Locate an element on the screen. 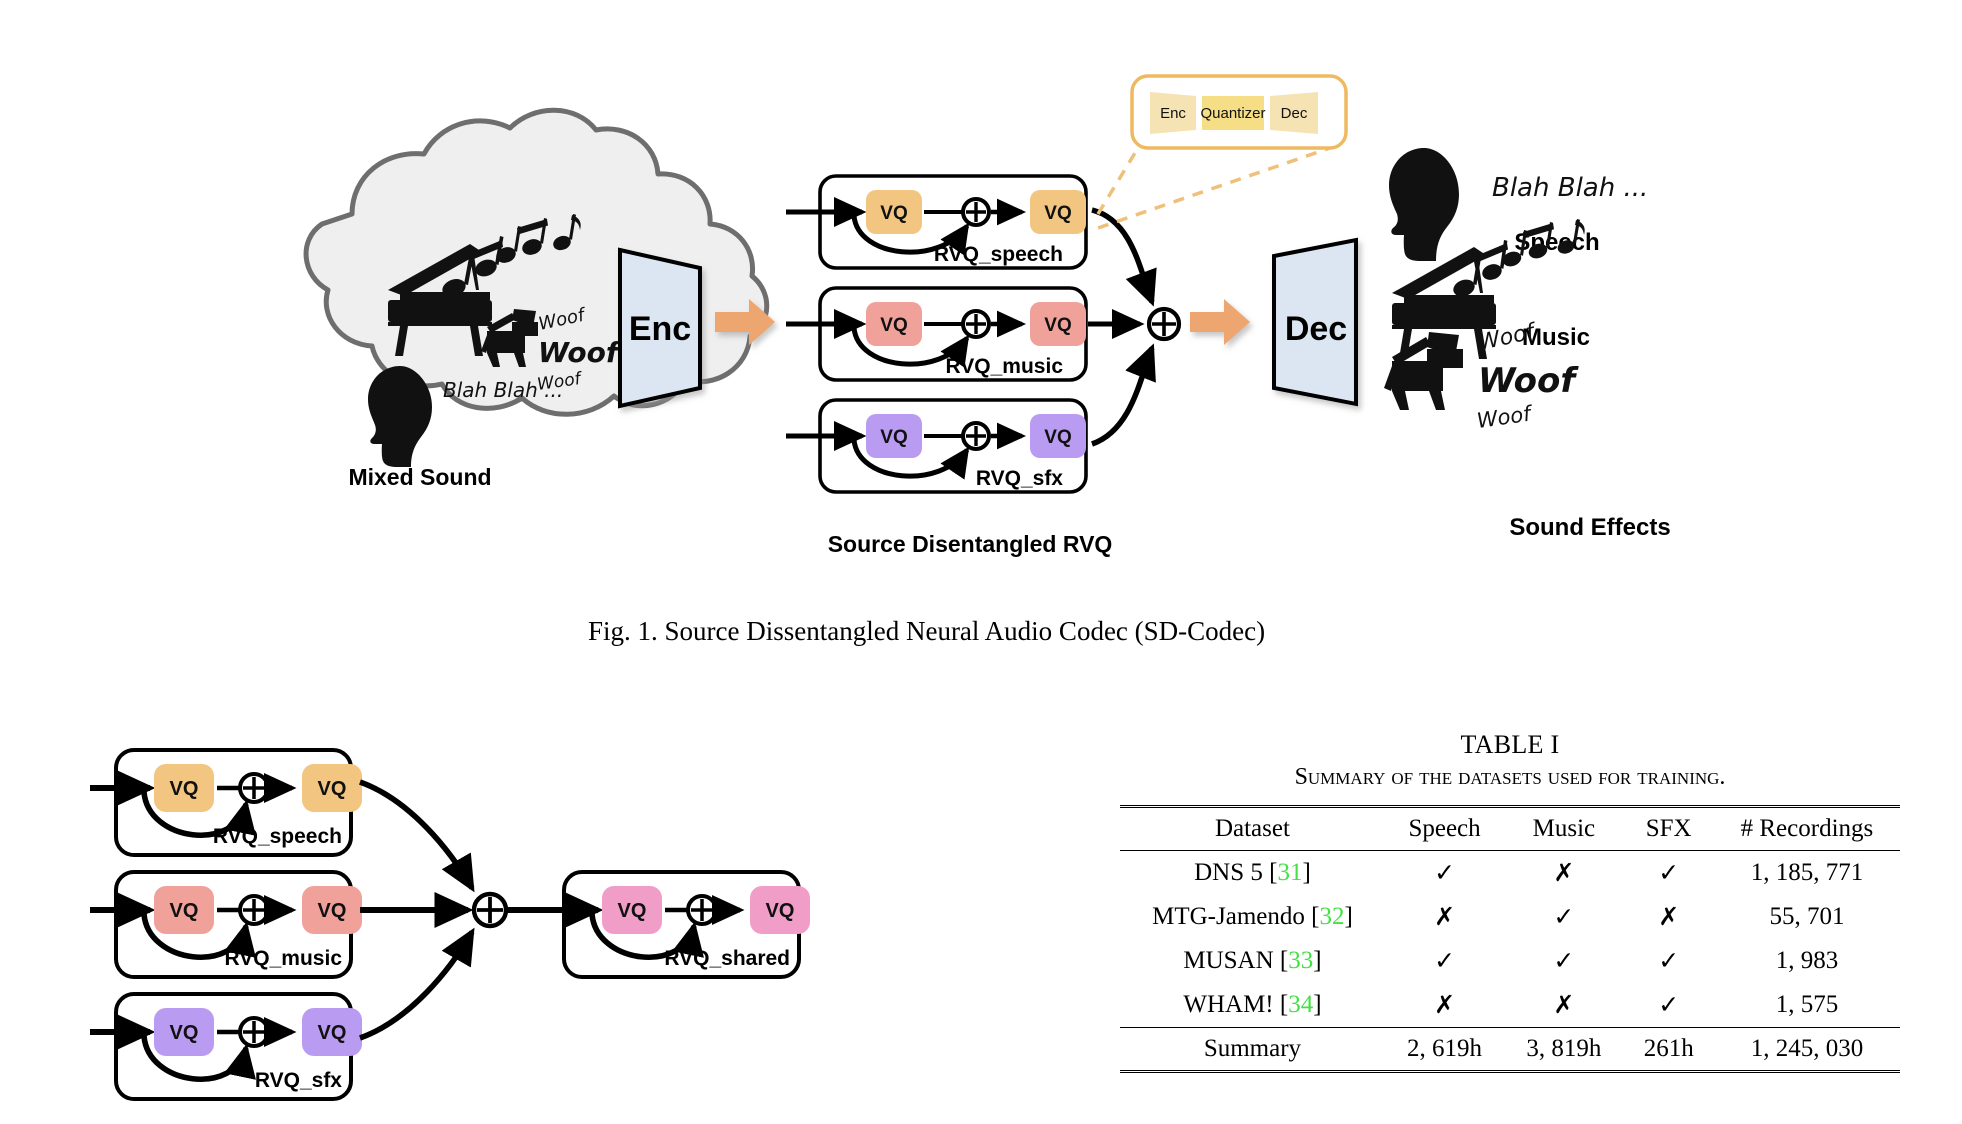  table-row: MTG-Jamendo [32] ✗ ✓ ✗ 55, 701 is located at coordinates (1510, 917).